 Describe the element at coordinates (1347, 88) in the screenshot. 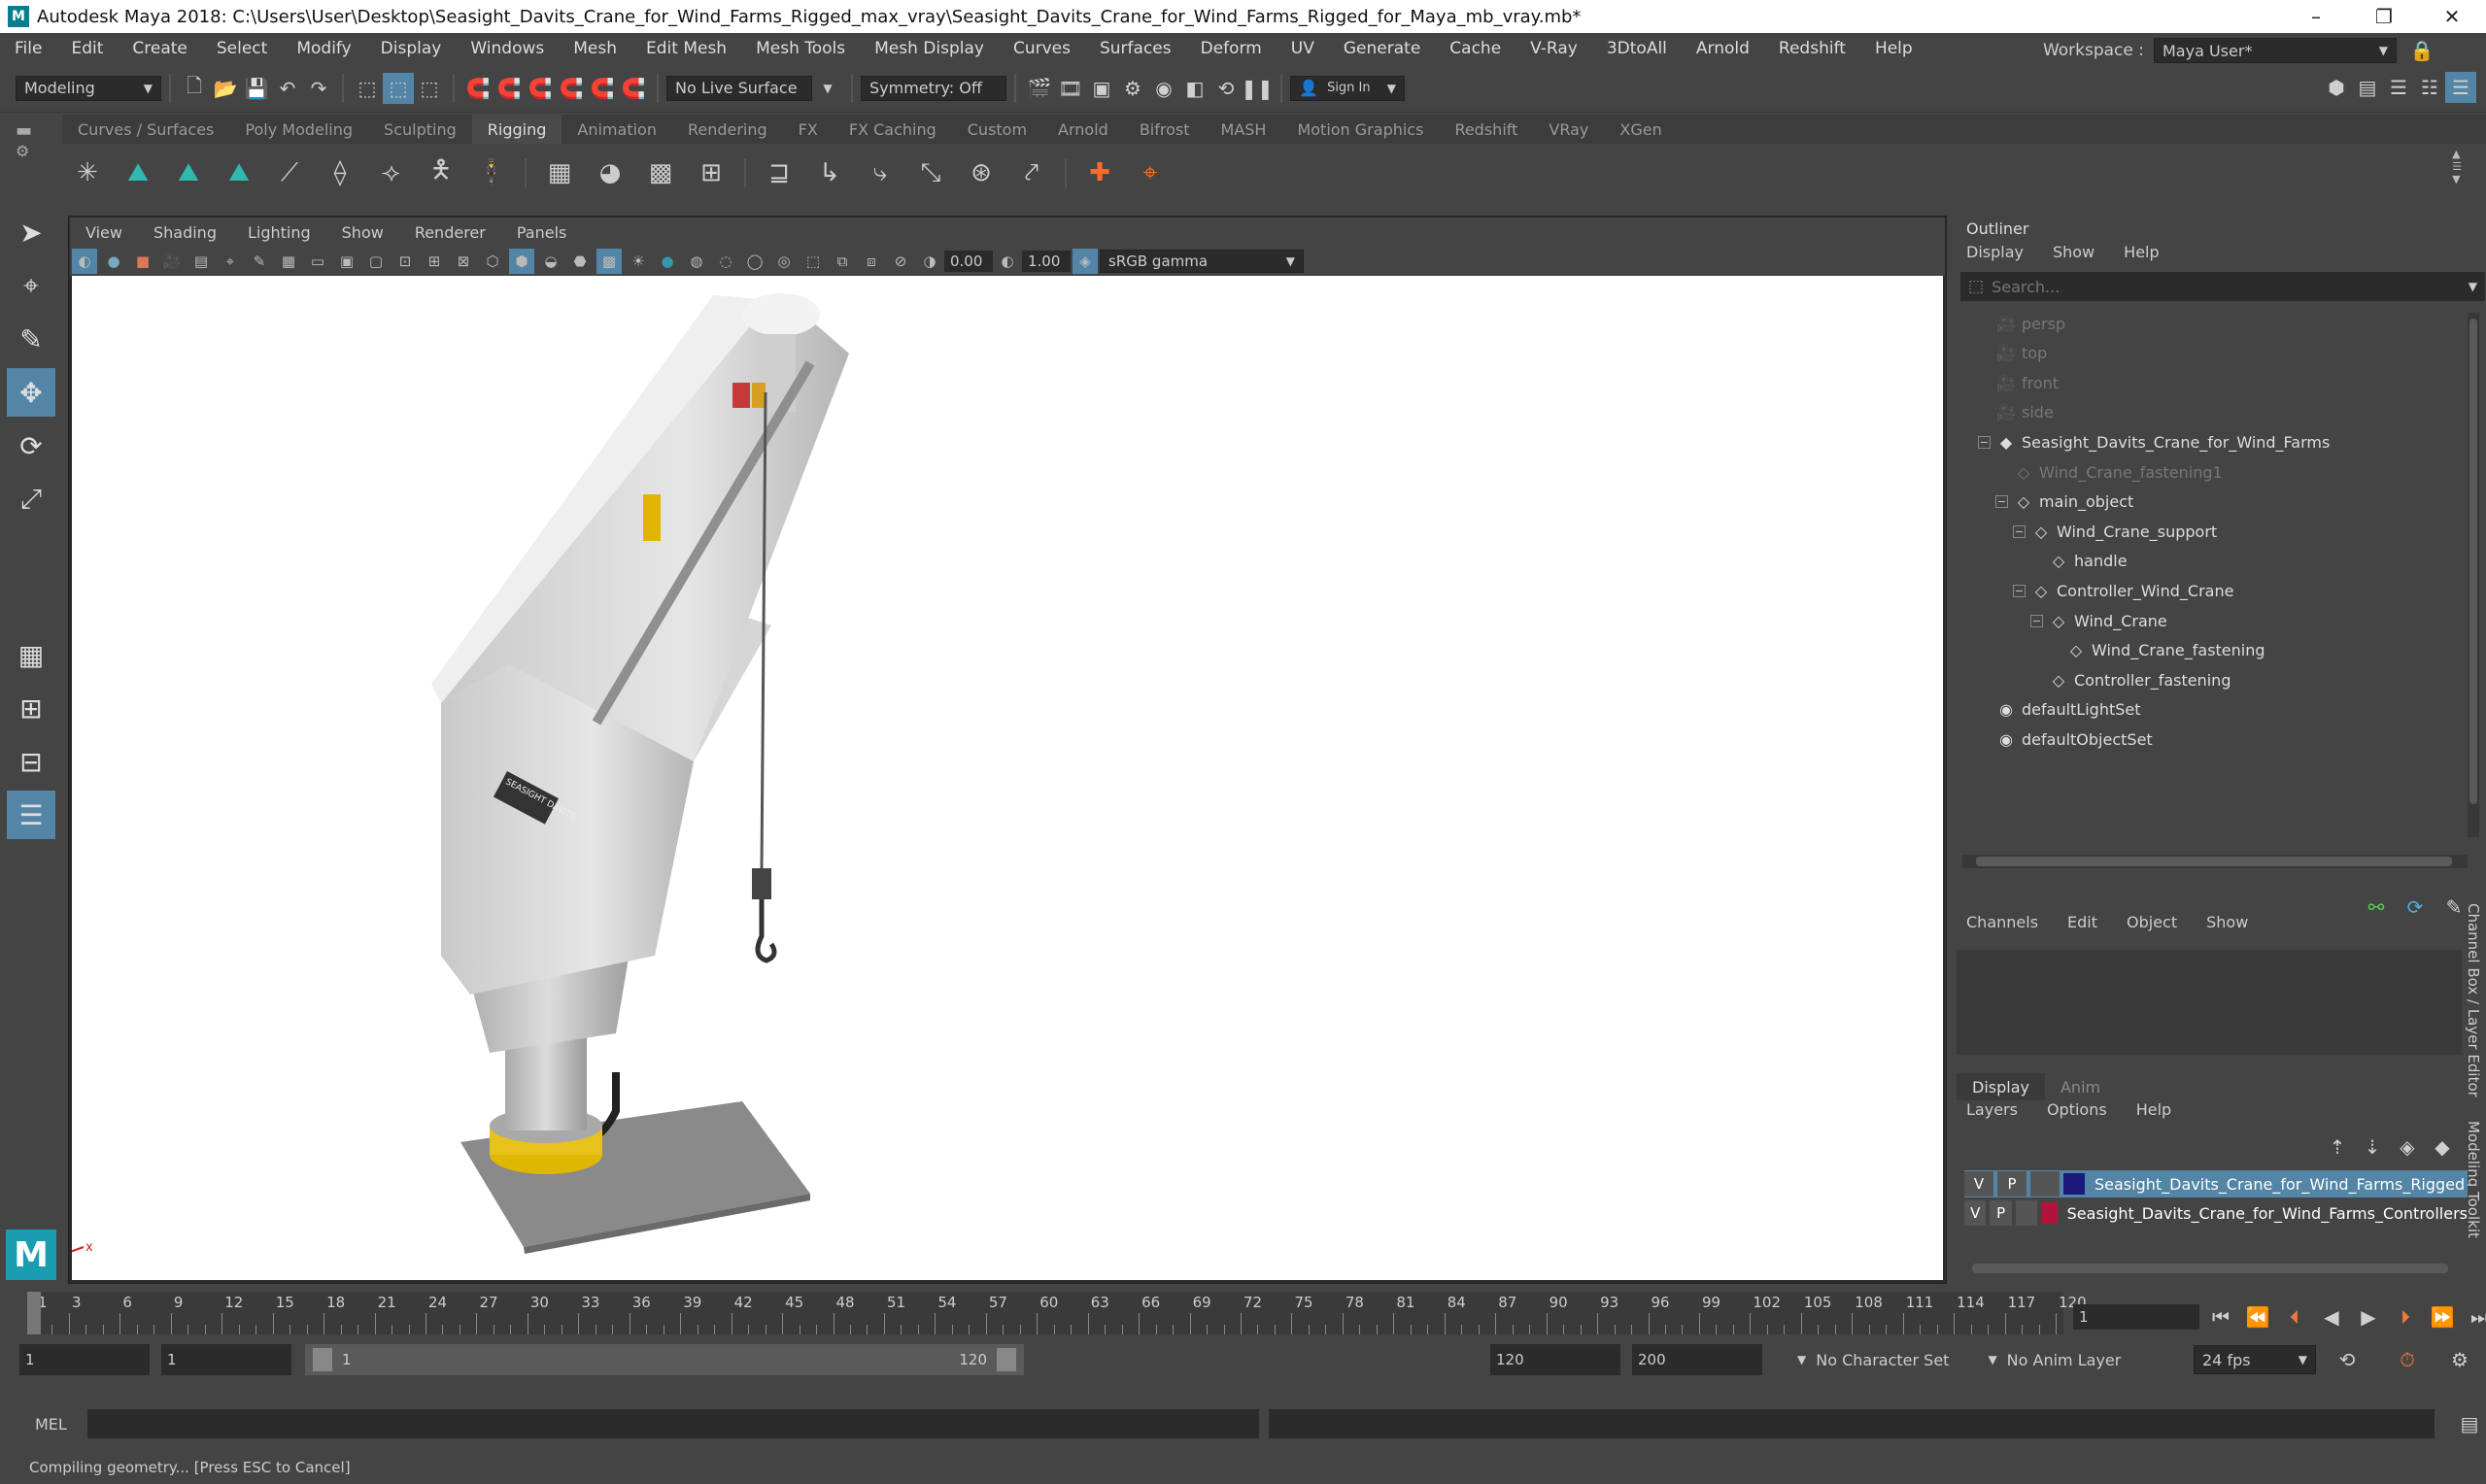

I see `sign-in-button: 👤 Sign In ▼` at that location.